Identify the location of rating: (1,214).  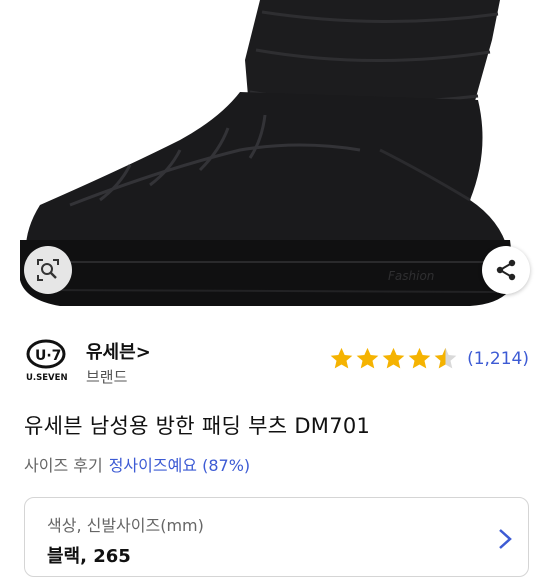
(429, 358).